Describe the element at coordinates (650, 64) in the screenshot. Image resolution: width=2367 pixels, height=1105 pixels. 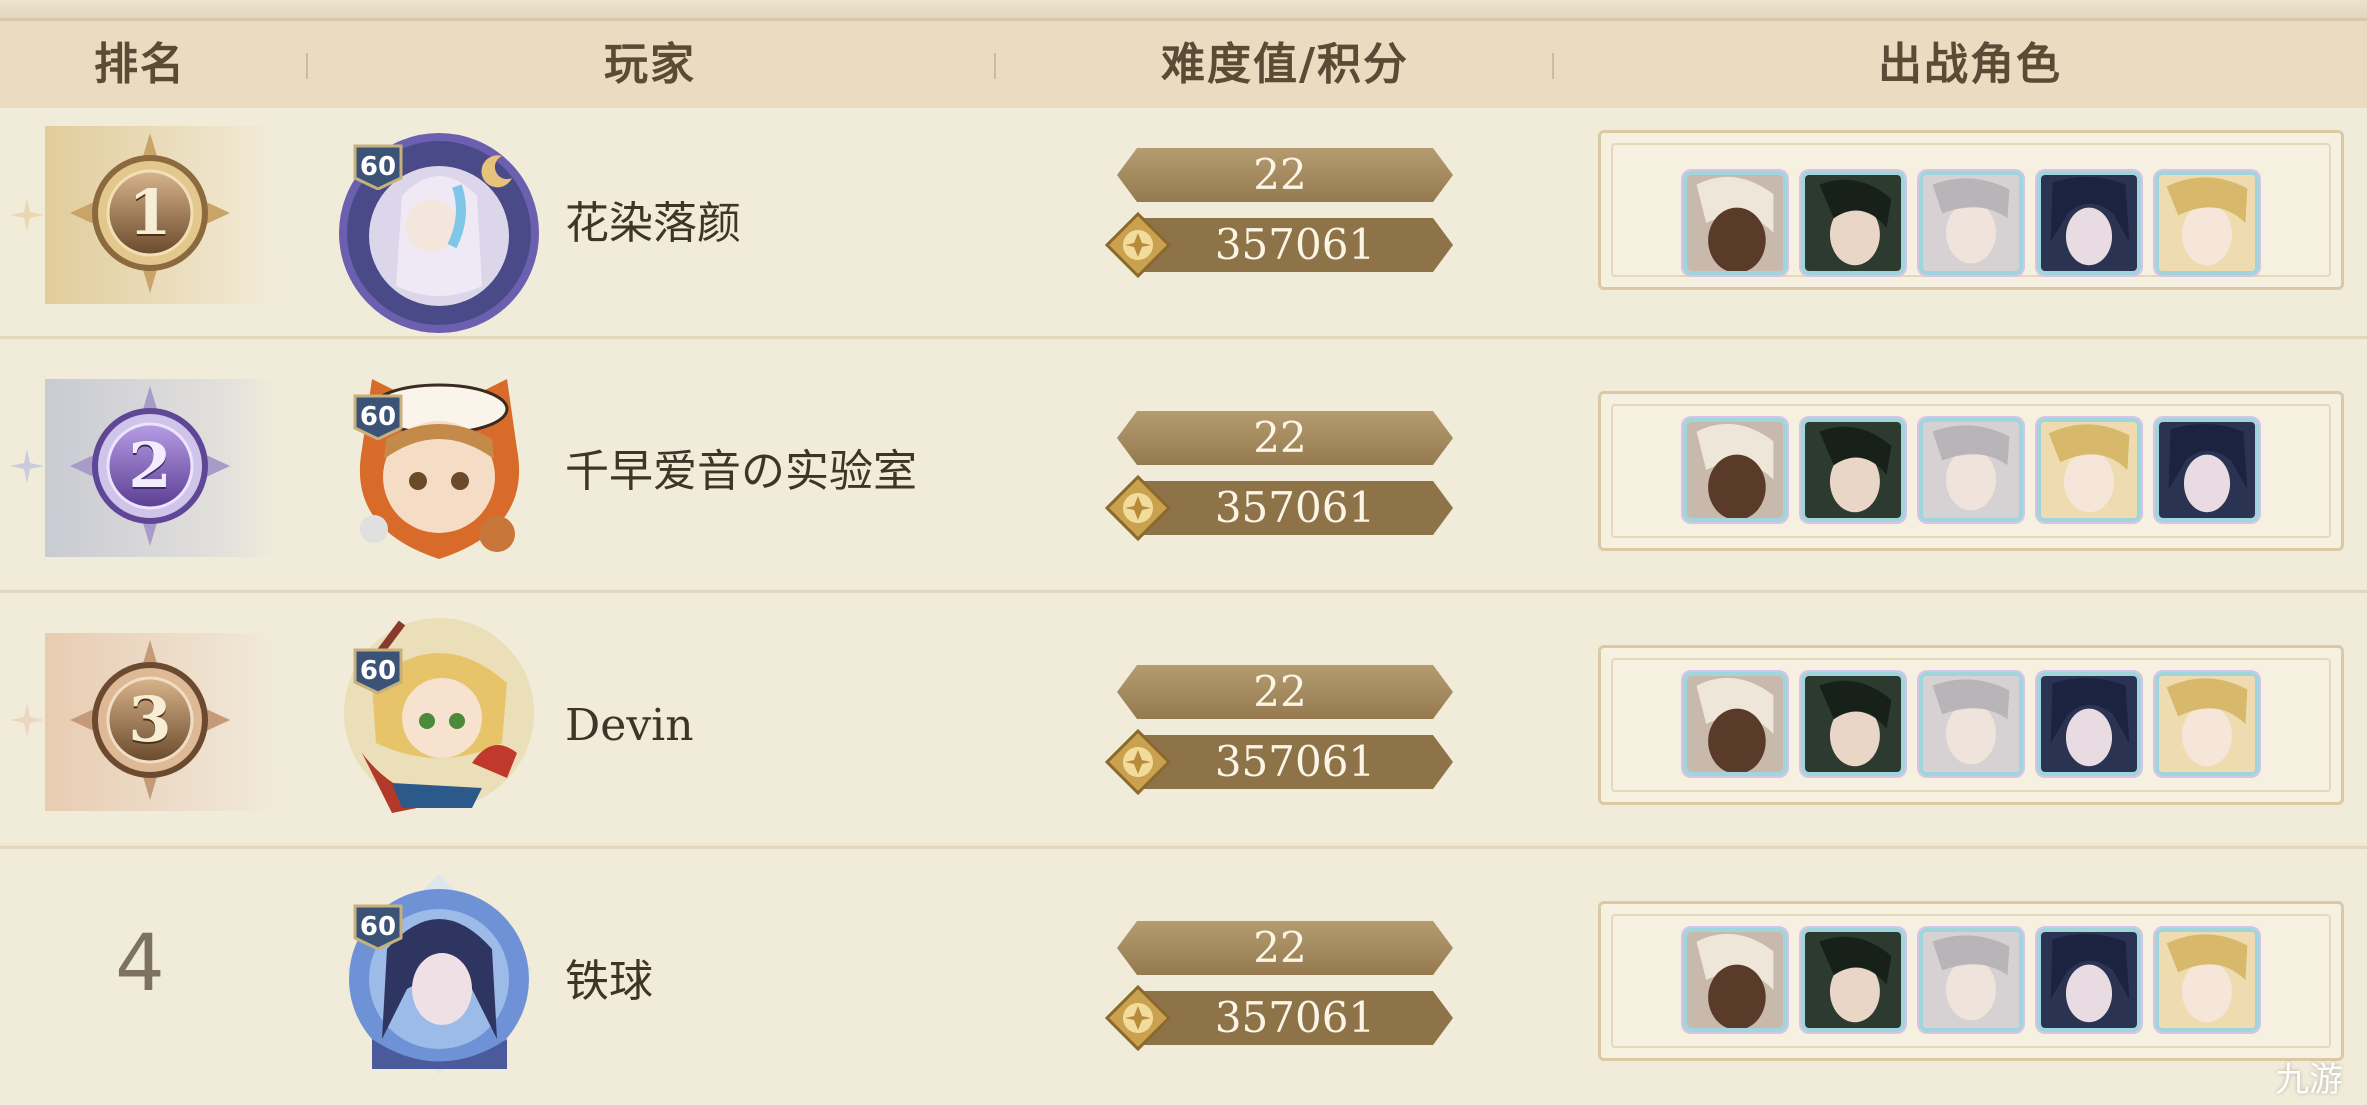
I see `player-header: 玩家` at that location.